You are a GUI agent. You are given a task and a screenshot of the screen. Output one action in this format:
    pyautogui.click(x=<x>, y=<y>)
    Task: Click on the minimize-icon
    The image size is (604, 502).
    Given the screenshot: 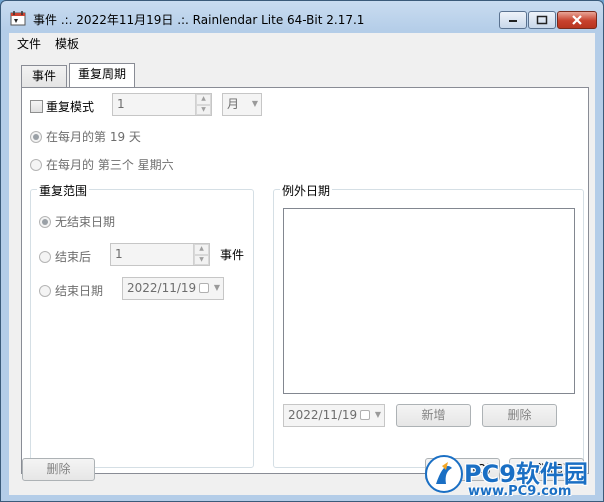 What is the action you would take?
    pyautogui.click(x=513, y=21)
    